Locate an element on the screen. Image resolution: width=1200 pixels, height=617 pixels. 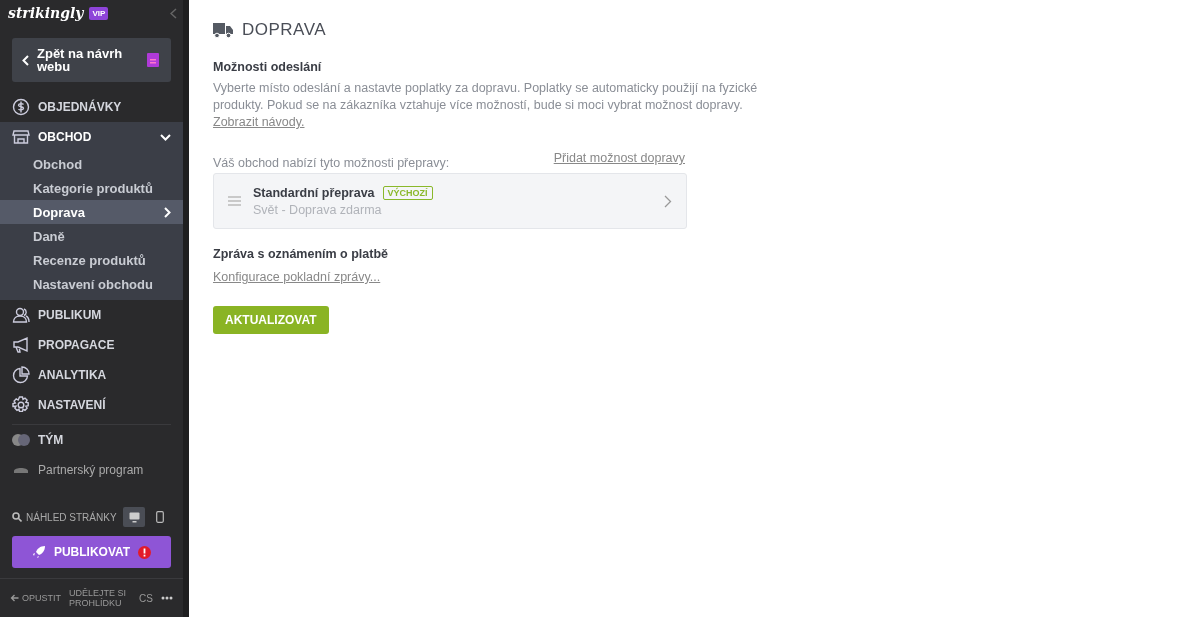
avatars-icon is located at coordinates (21, 440).